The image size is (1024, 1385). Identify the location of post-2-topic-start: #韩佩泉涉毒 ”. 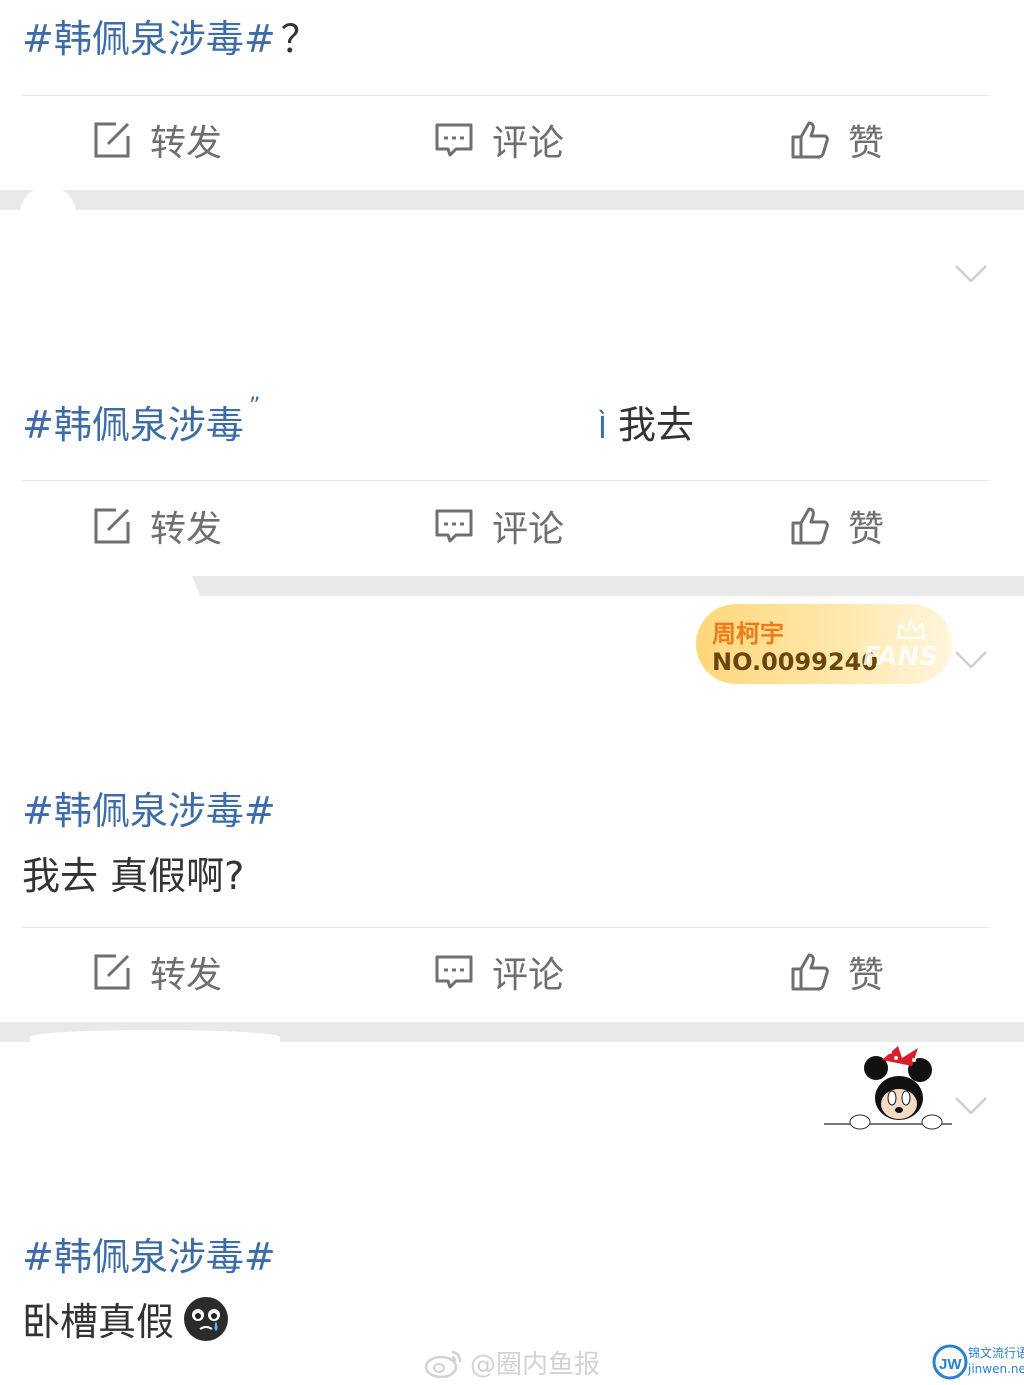
(141, 421).